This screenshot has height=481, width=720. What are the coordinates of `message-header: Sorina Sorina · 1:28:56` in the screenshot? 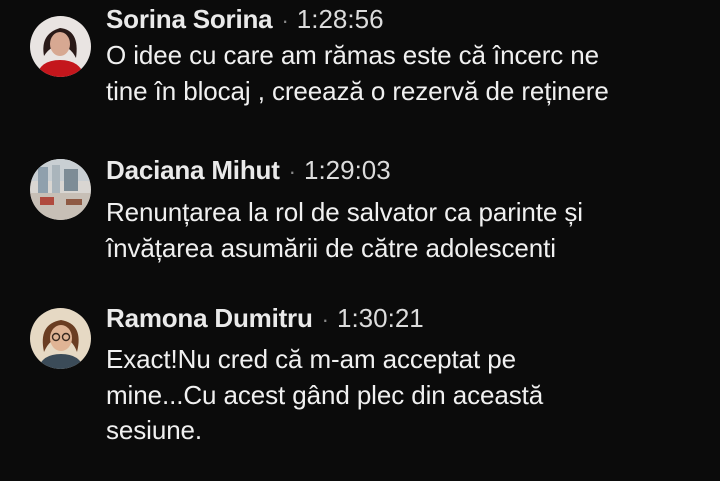 It's located at (406, 21).